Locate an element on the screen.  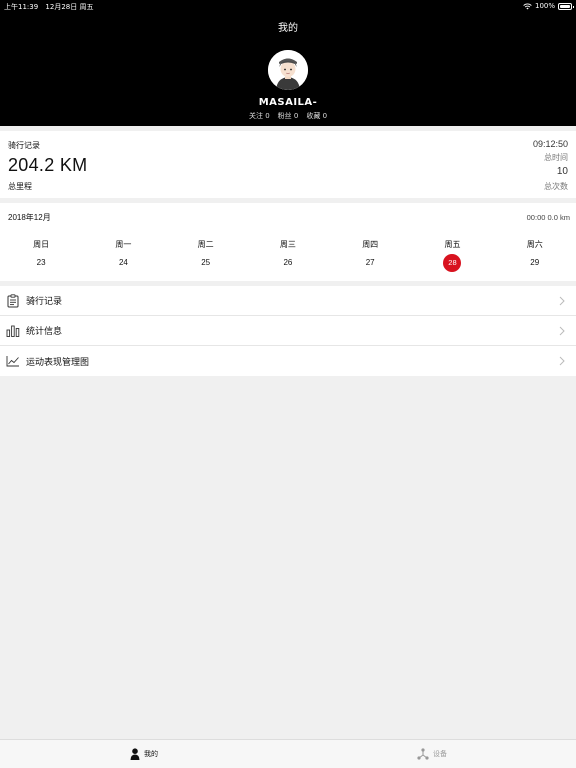
clipboard-icon is located at coordinates (13, 300).